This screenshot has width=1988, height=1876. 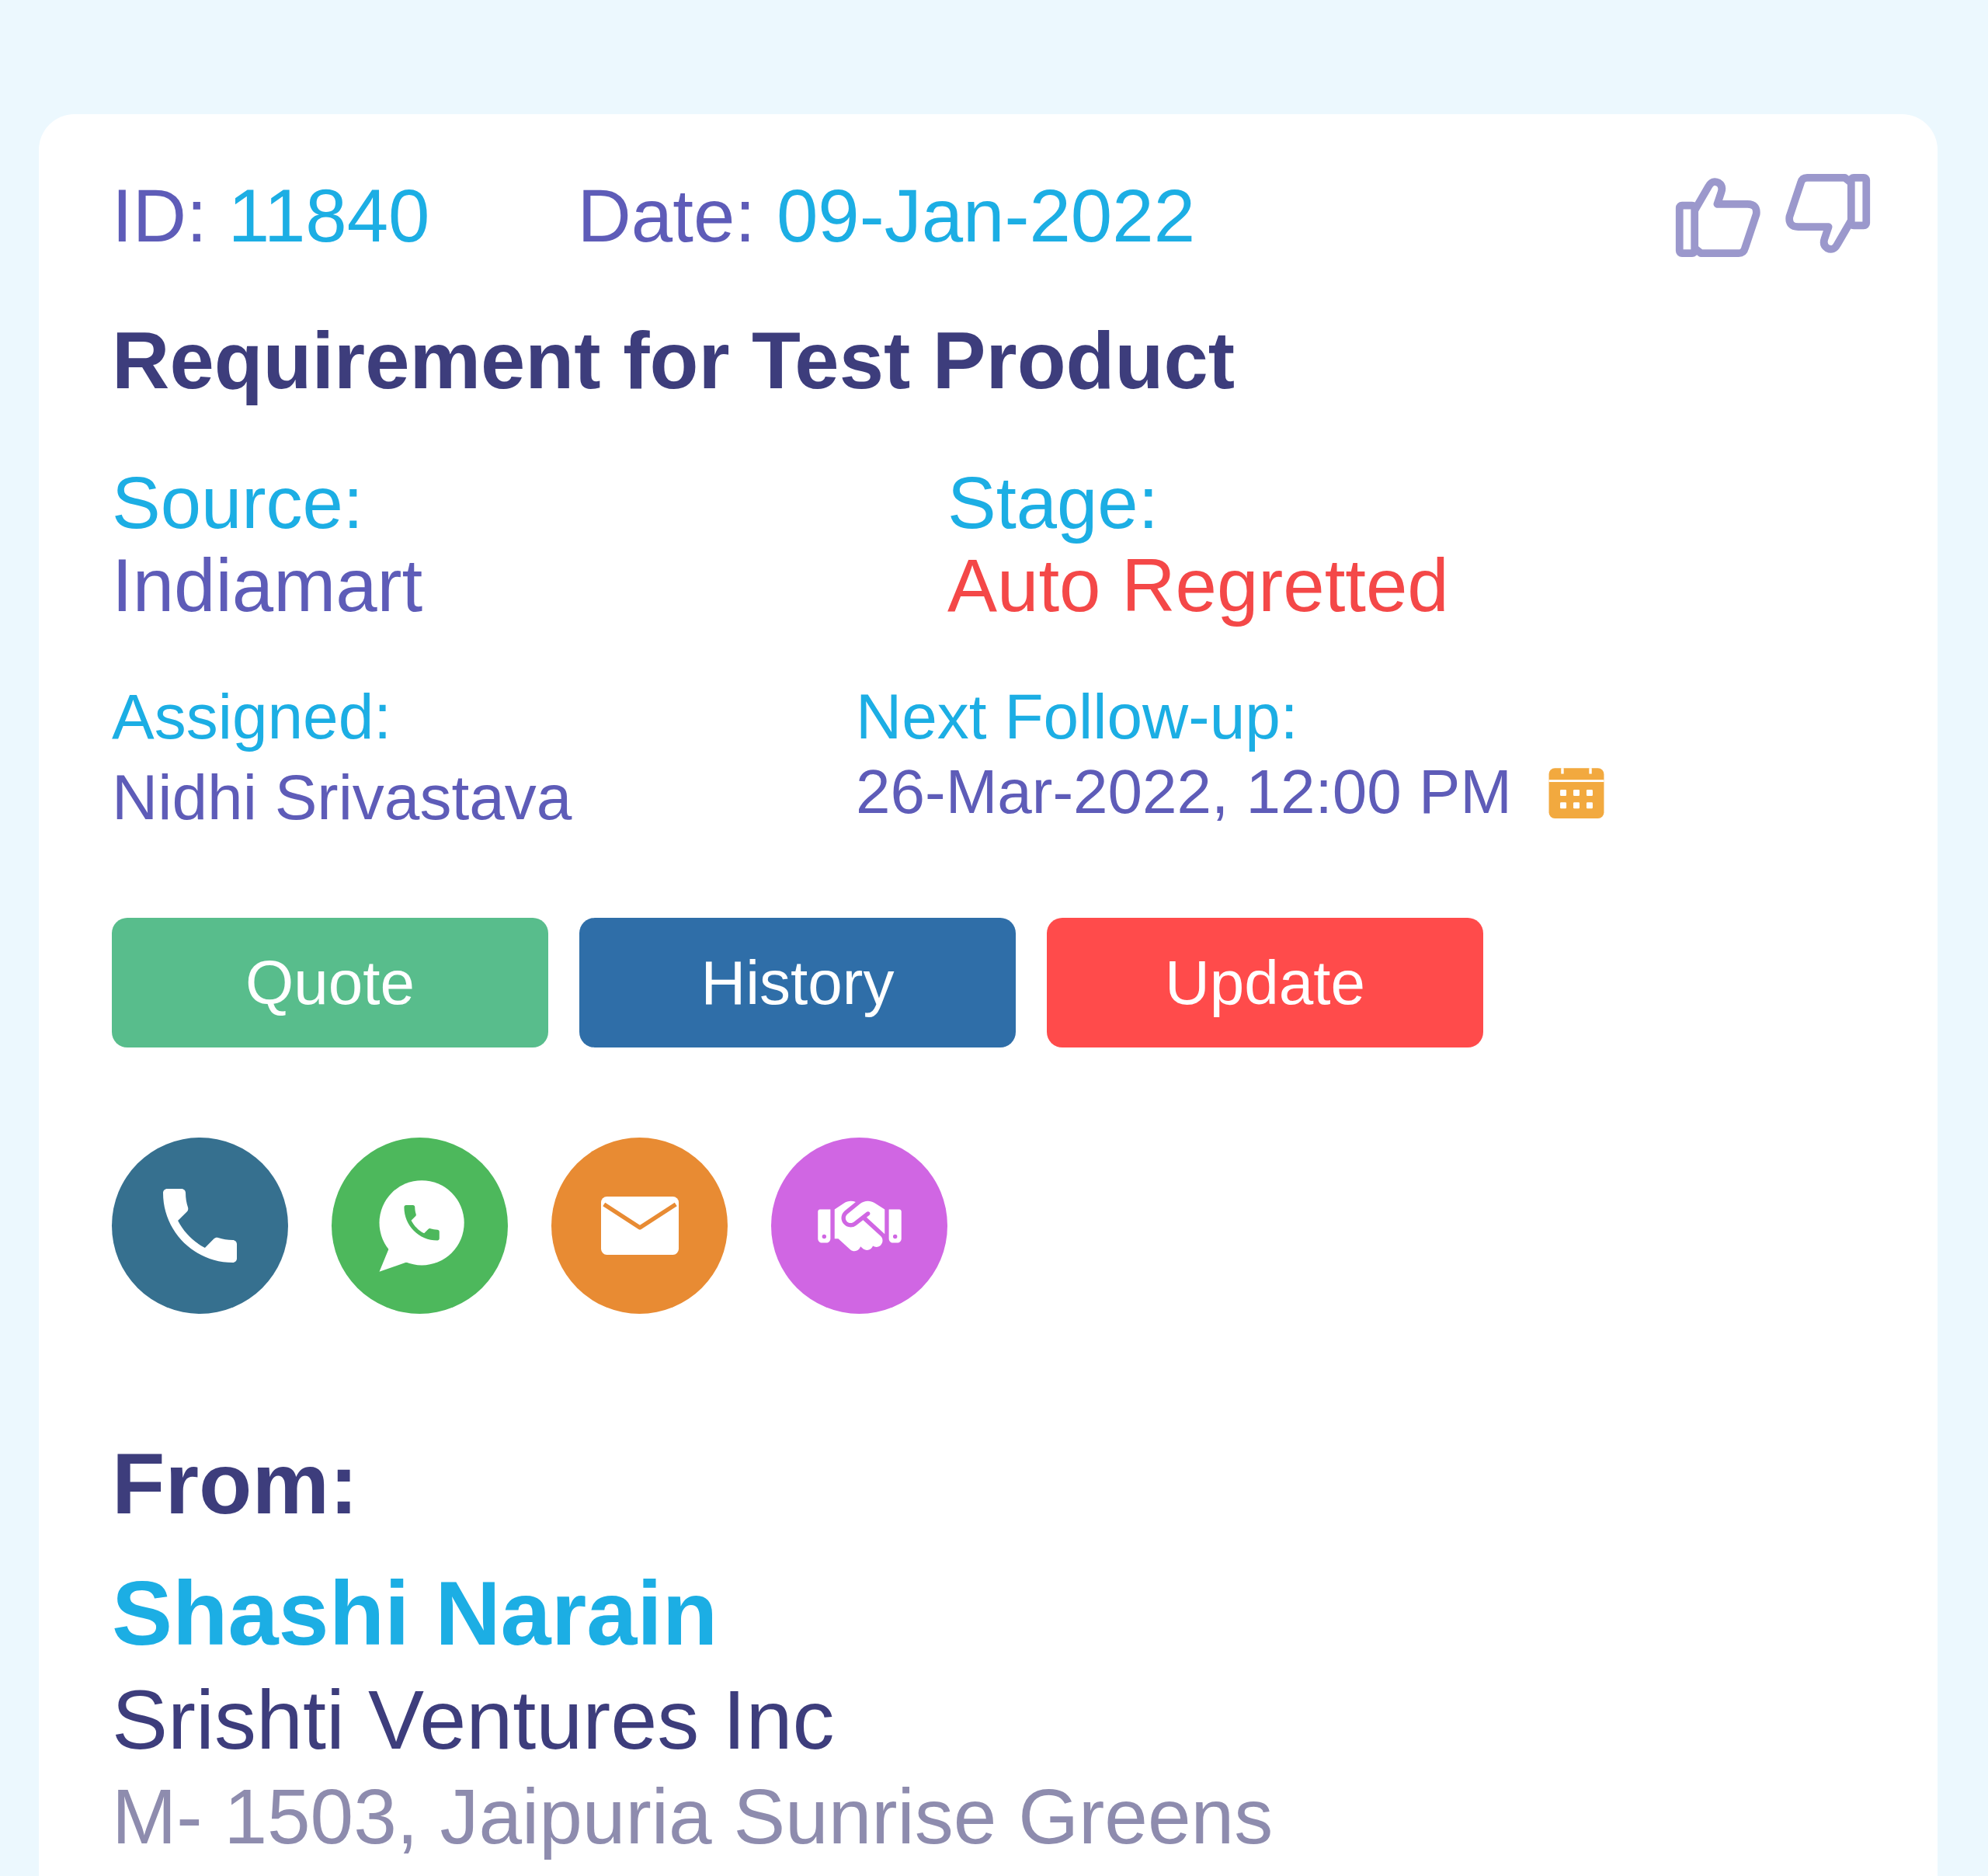 What do you see at coordinates (159, 216) in the screenshot?
I see `id-label: ID:` at bounding box center [159, 216].